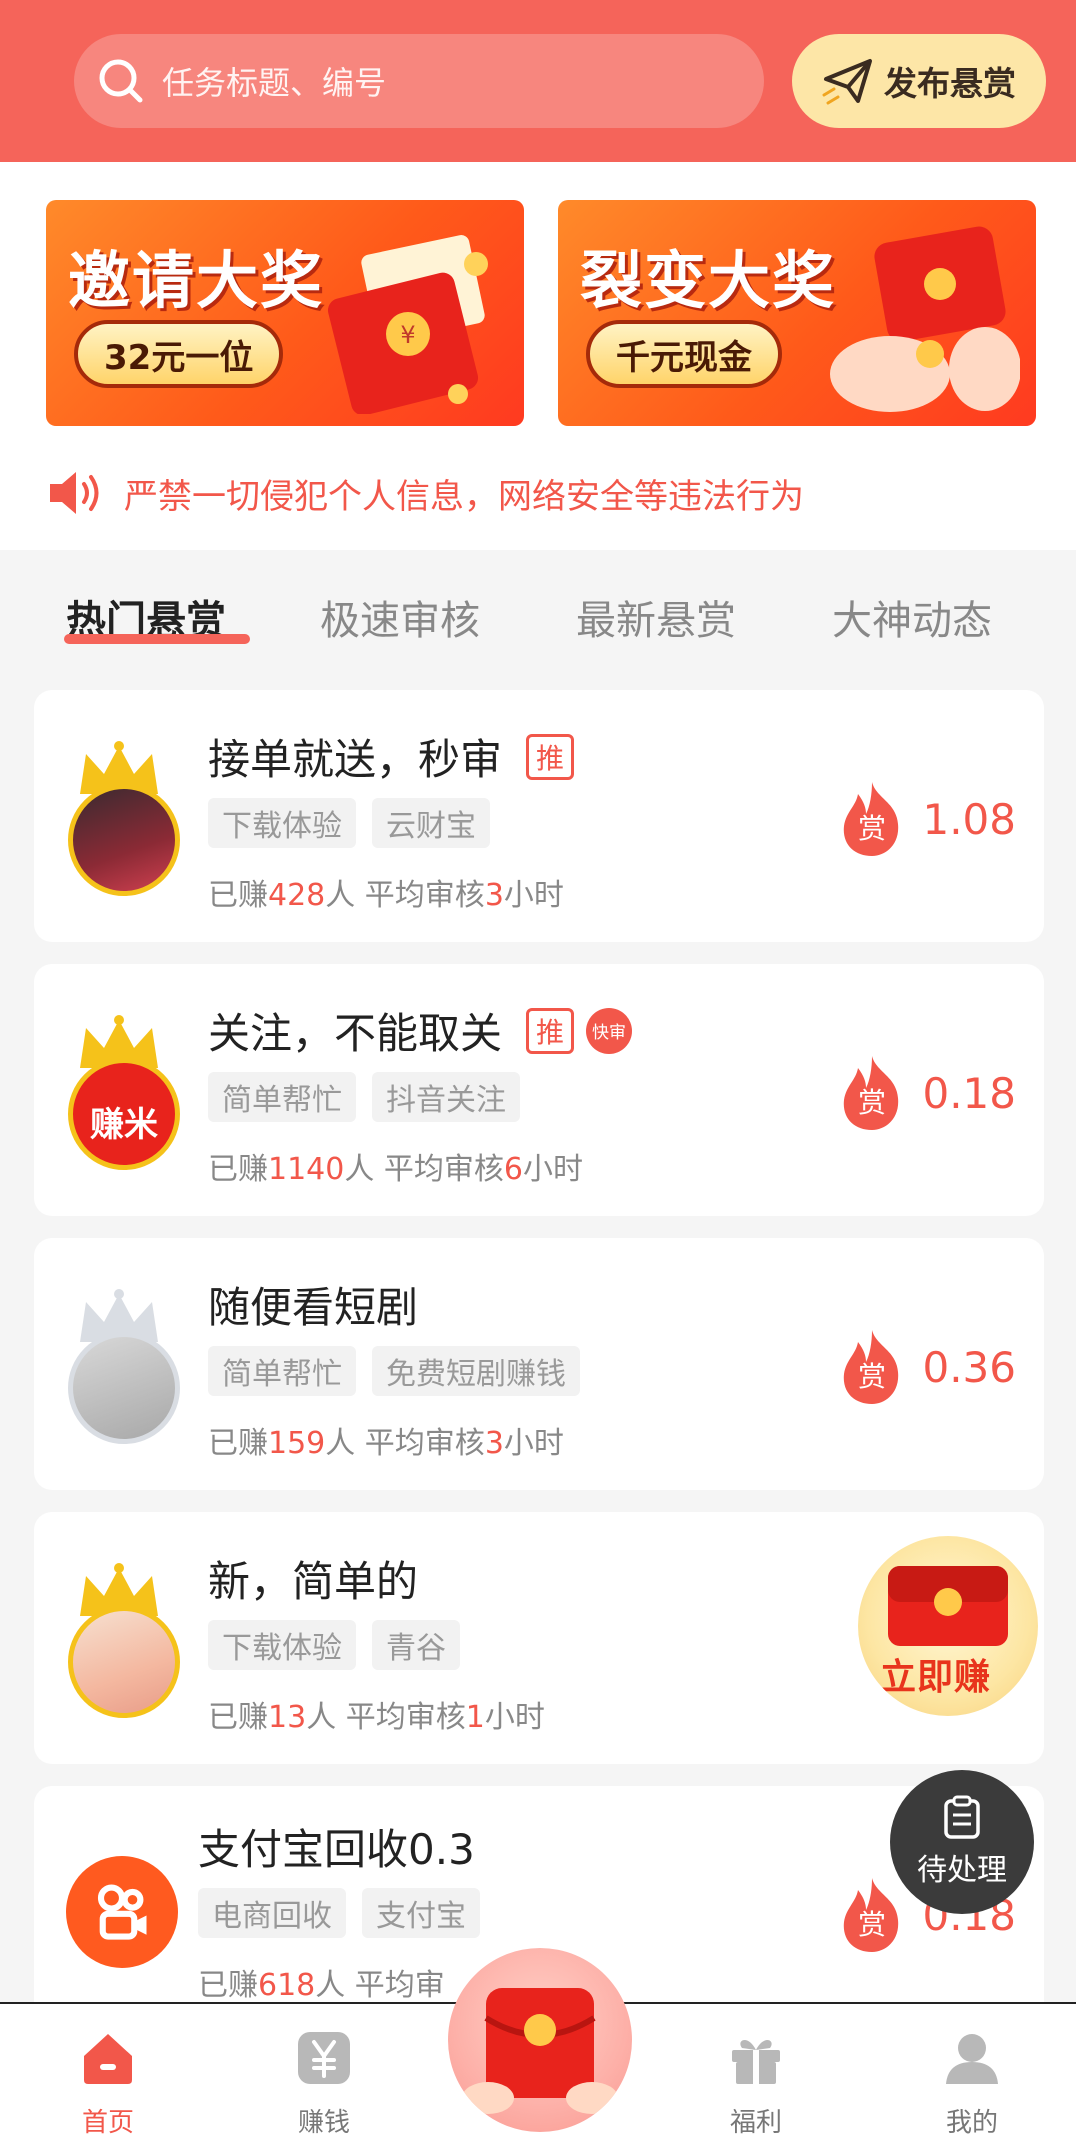  I want to click on search-placeholder: 任务标题、编号, so click(274, 83).